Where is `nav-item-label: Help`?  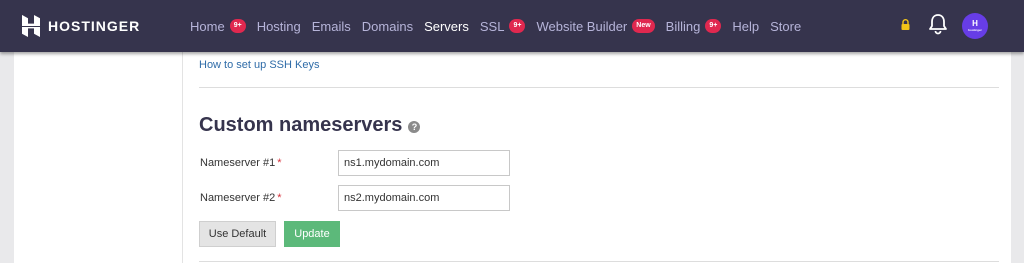
nav-item-label: Help is located at coordinates (746, 26).